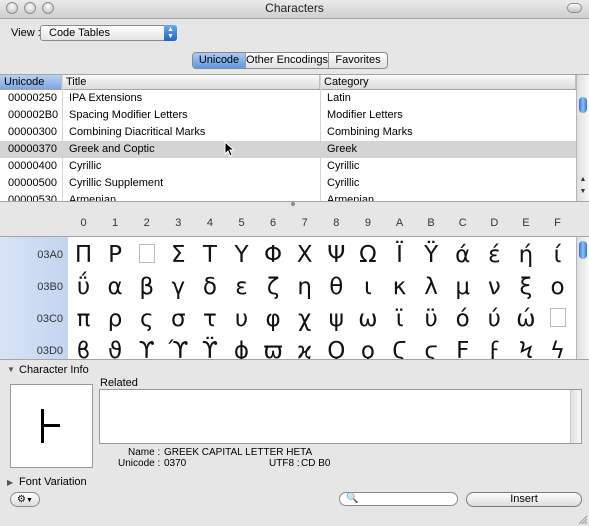  Describe the element at coordinates (557, 347) in the screenshot. I see `glyph-cell: ϟ` at that location.